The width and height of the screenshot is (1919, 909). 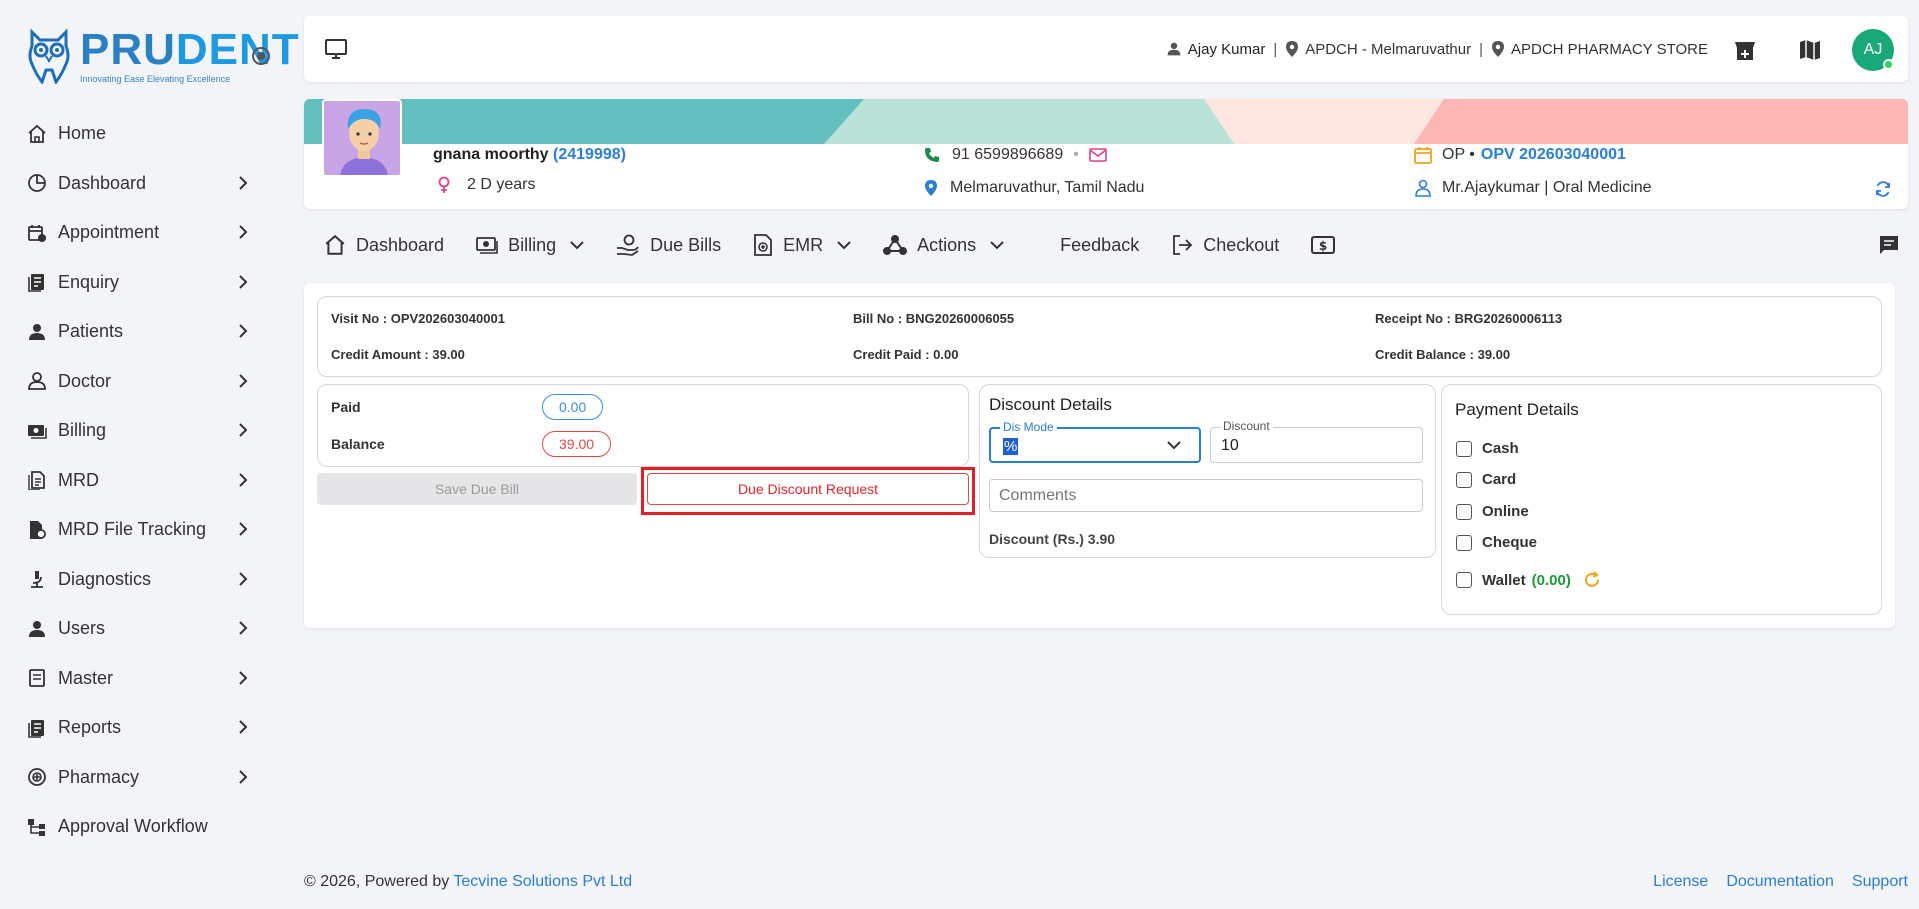 I want to click on sidebar-item-billing: Billing, so click(x=145, y=431).